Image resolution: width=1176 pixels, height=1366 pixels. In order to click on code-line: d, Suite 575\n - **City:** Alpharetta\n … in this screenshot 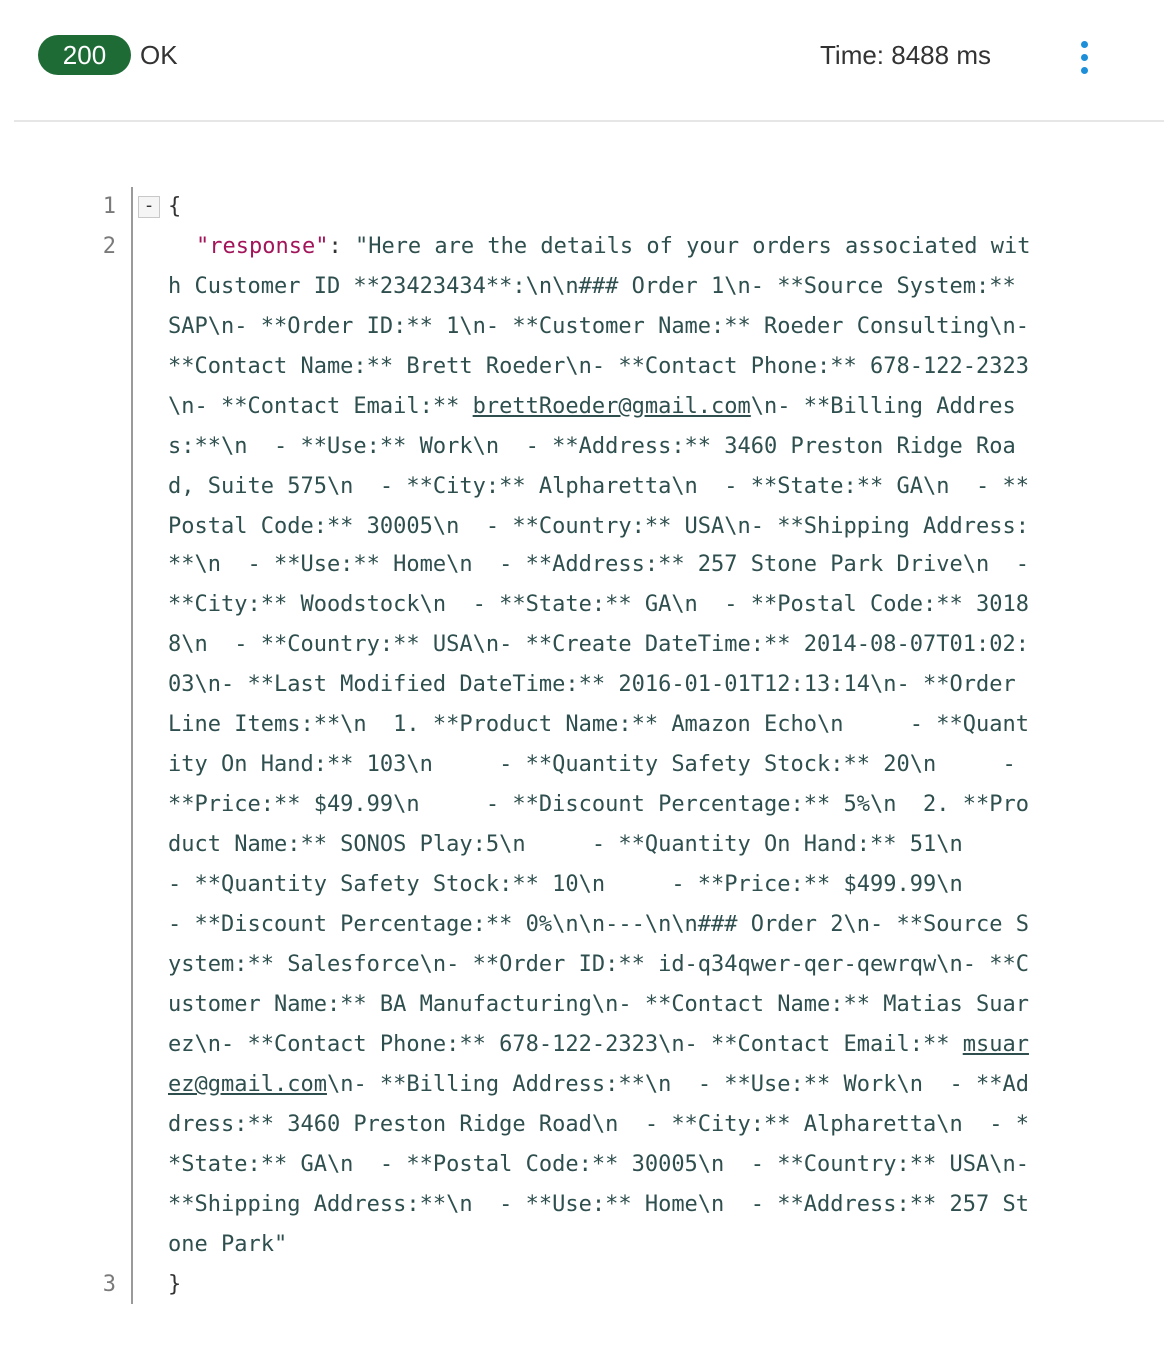, I will do `click(598, 486)`.